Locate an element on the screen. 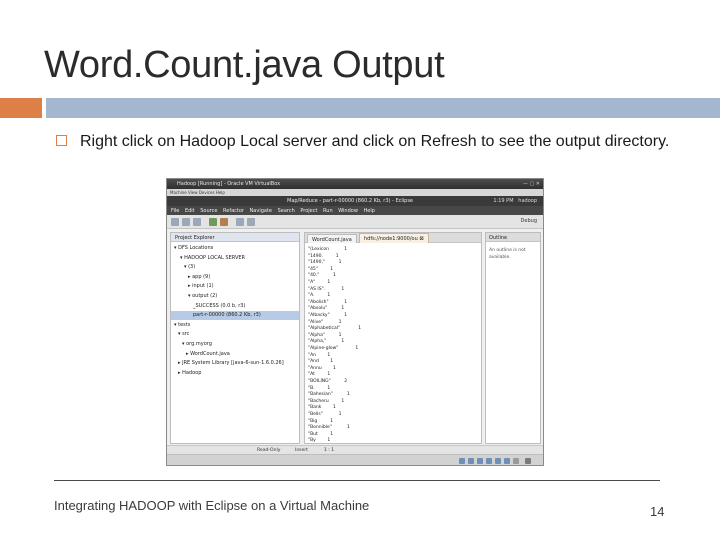 The image size is (720, 540). tree-item: ▾ tests is located at coordinates (182, 325).